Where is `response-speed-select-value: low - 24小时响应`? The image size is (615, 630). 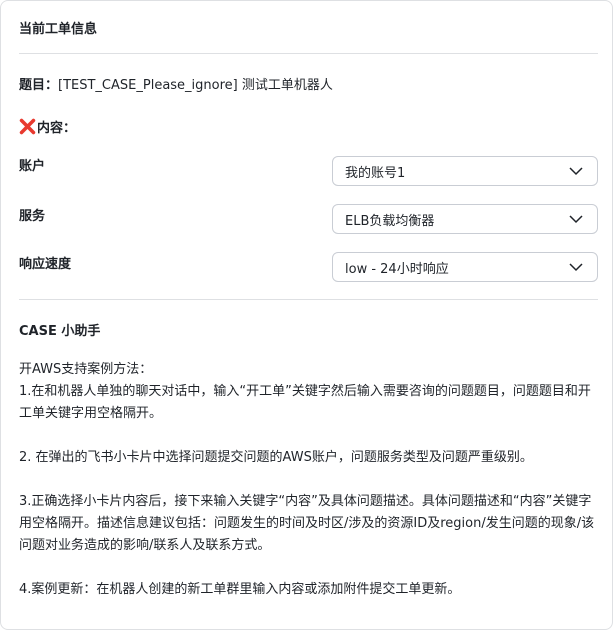
response-speed-select-value: low - 24小时响应 is located at coordinates (397, 269).